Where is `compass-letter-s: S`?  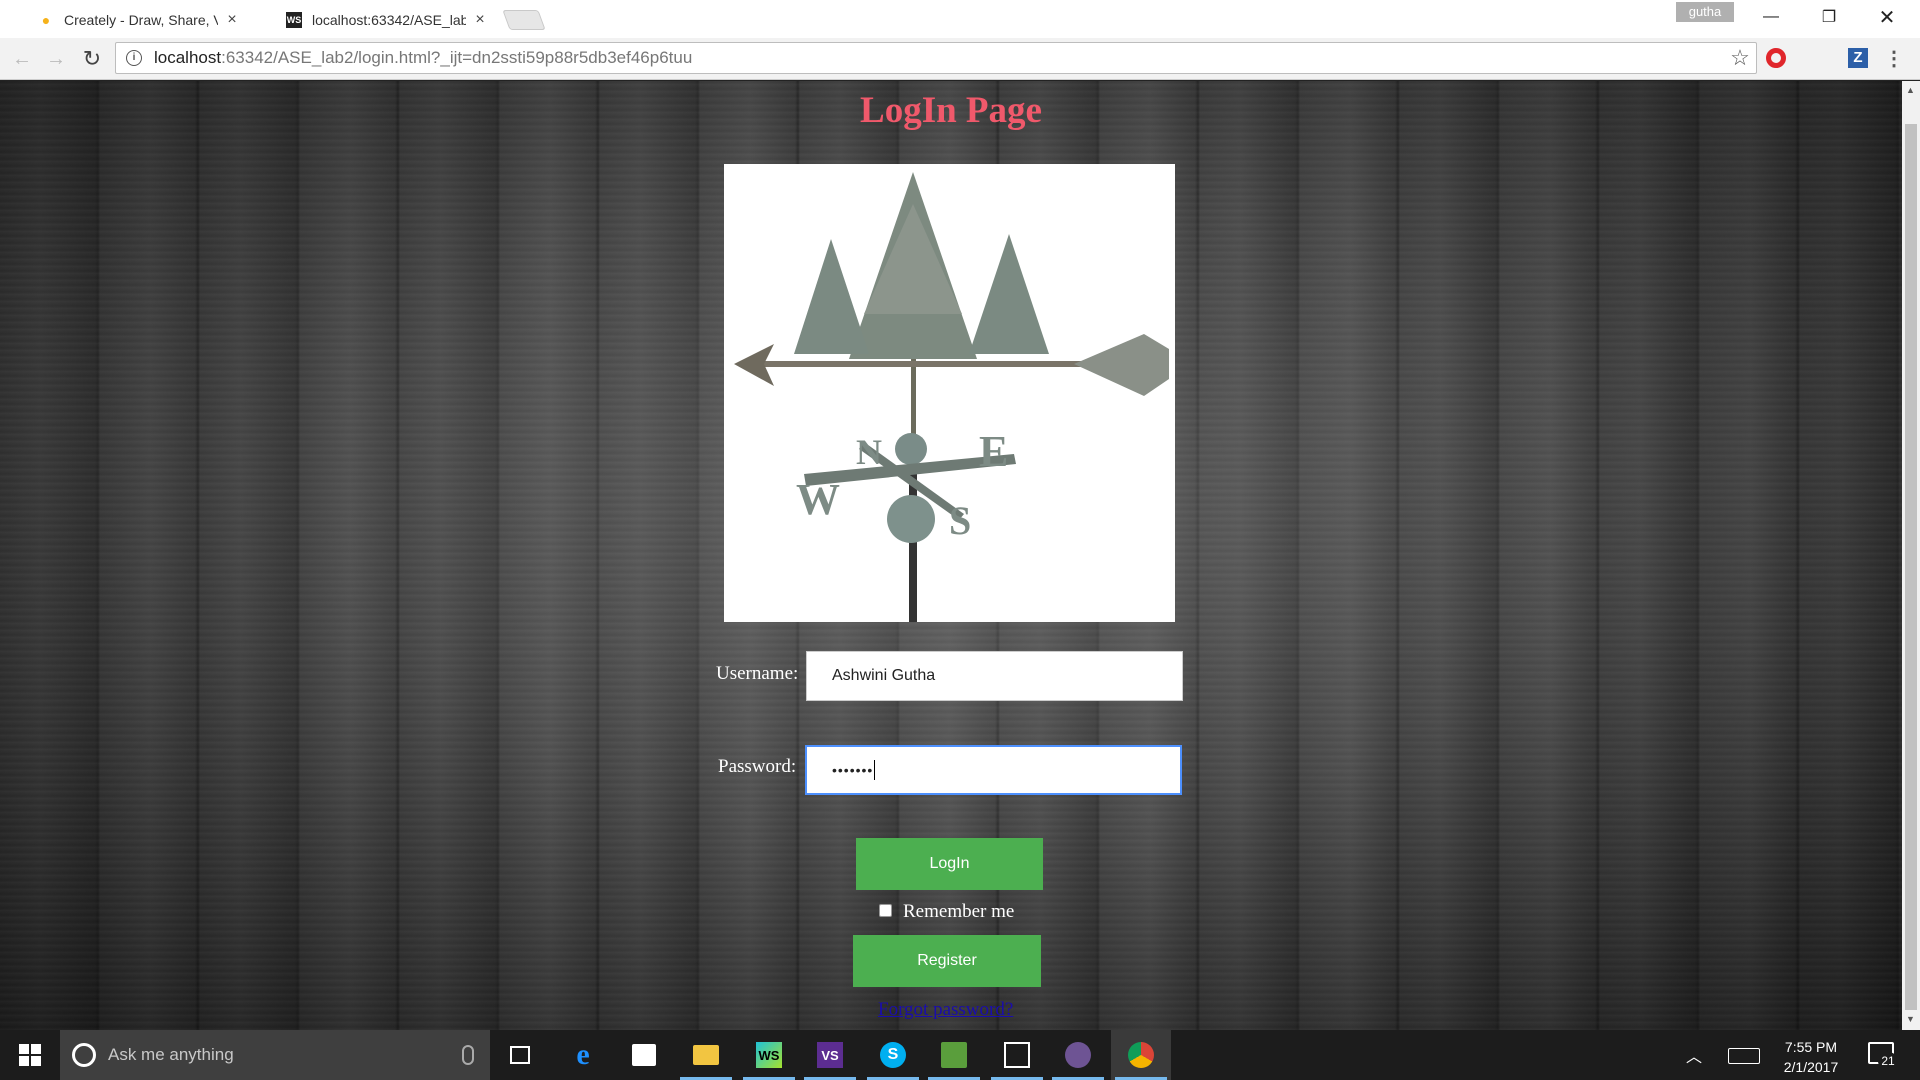
compass-letter-s: S is located at coordinates (960, 520).